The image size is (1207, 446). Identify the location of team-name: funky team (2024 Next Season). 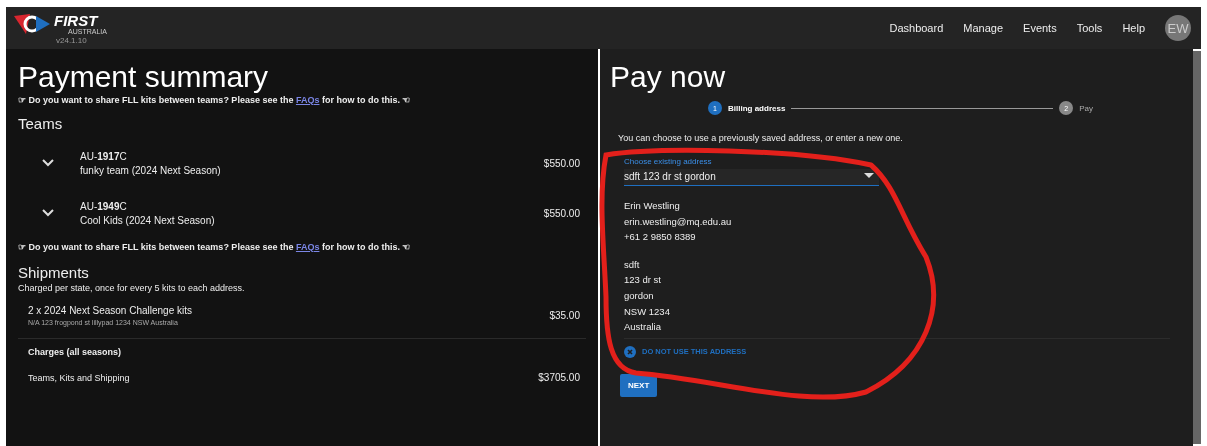
(151, 170).